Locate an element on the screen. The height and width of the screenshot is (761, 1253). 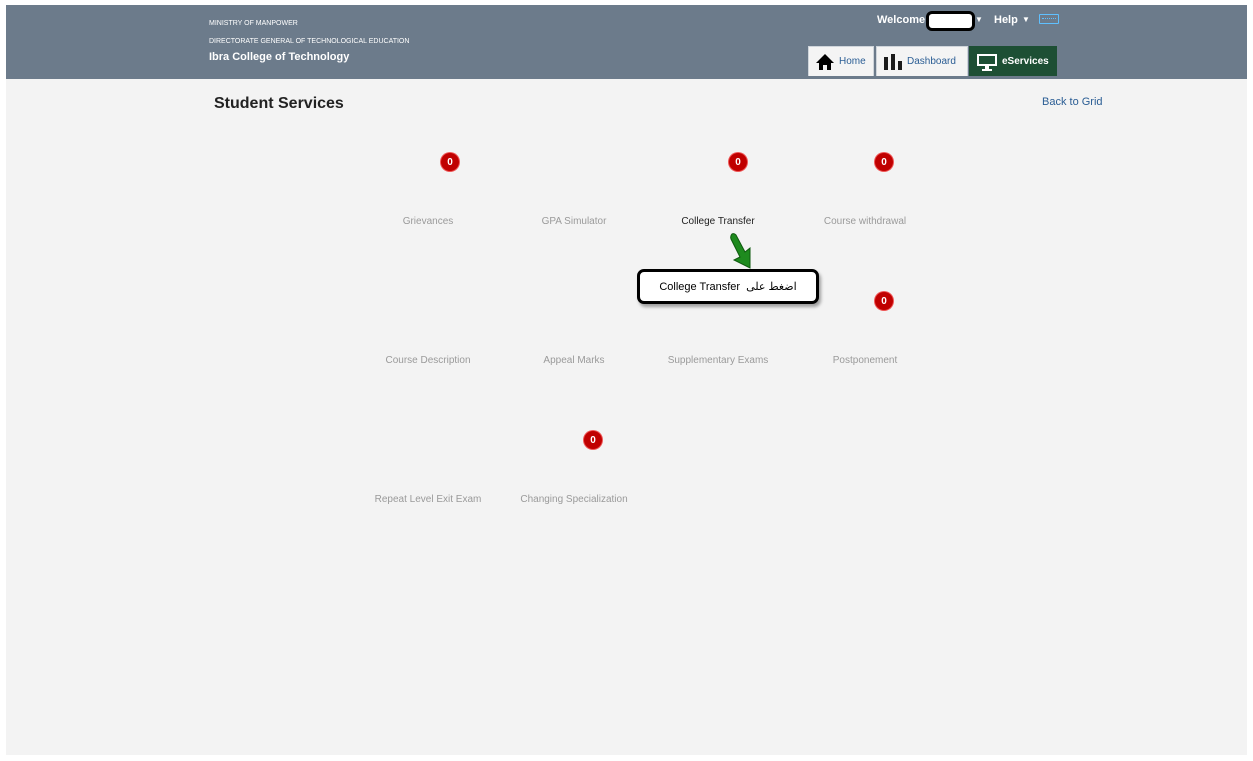
tab-home: Home is located at coordinates (841, 61).